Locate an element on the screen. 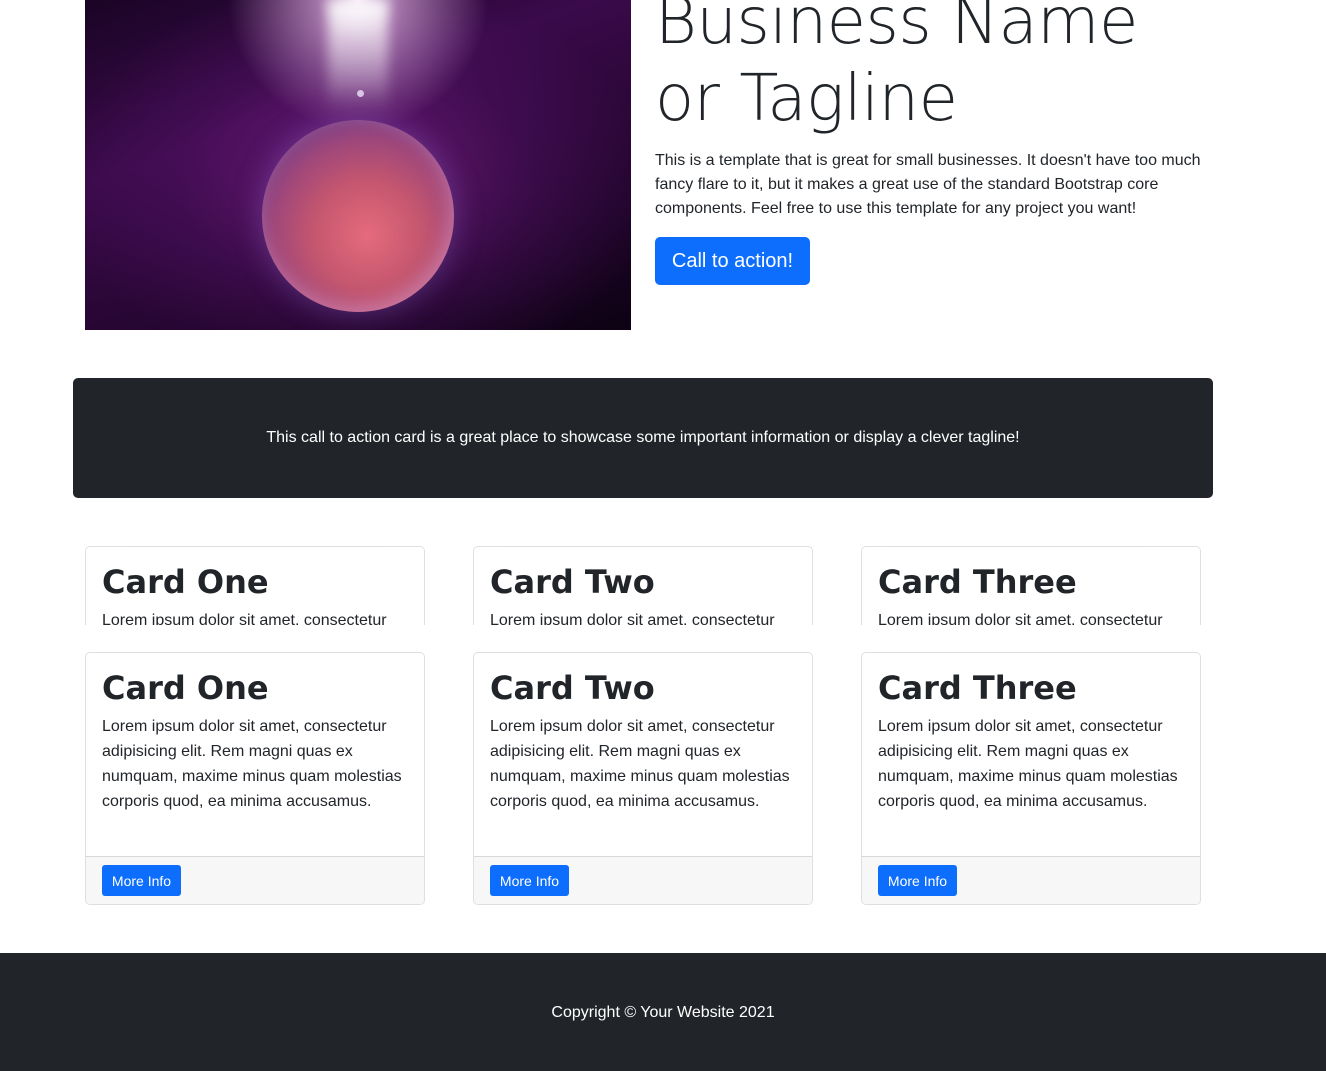 This screenshot has height=1071, width=1326. page-footer: Copyright © Your Website 2021 is located at coordinates (663, 1012).